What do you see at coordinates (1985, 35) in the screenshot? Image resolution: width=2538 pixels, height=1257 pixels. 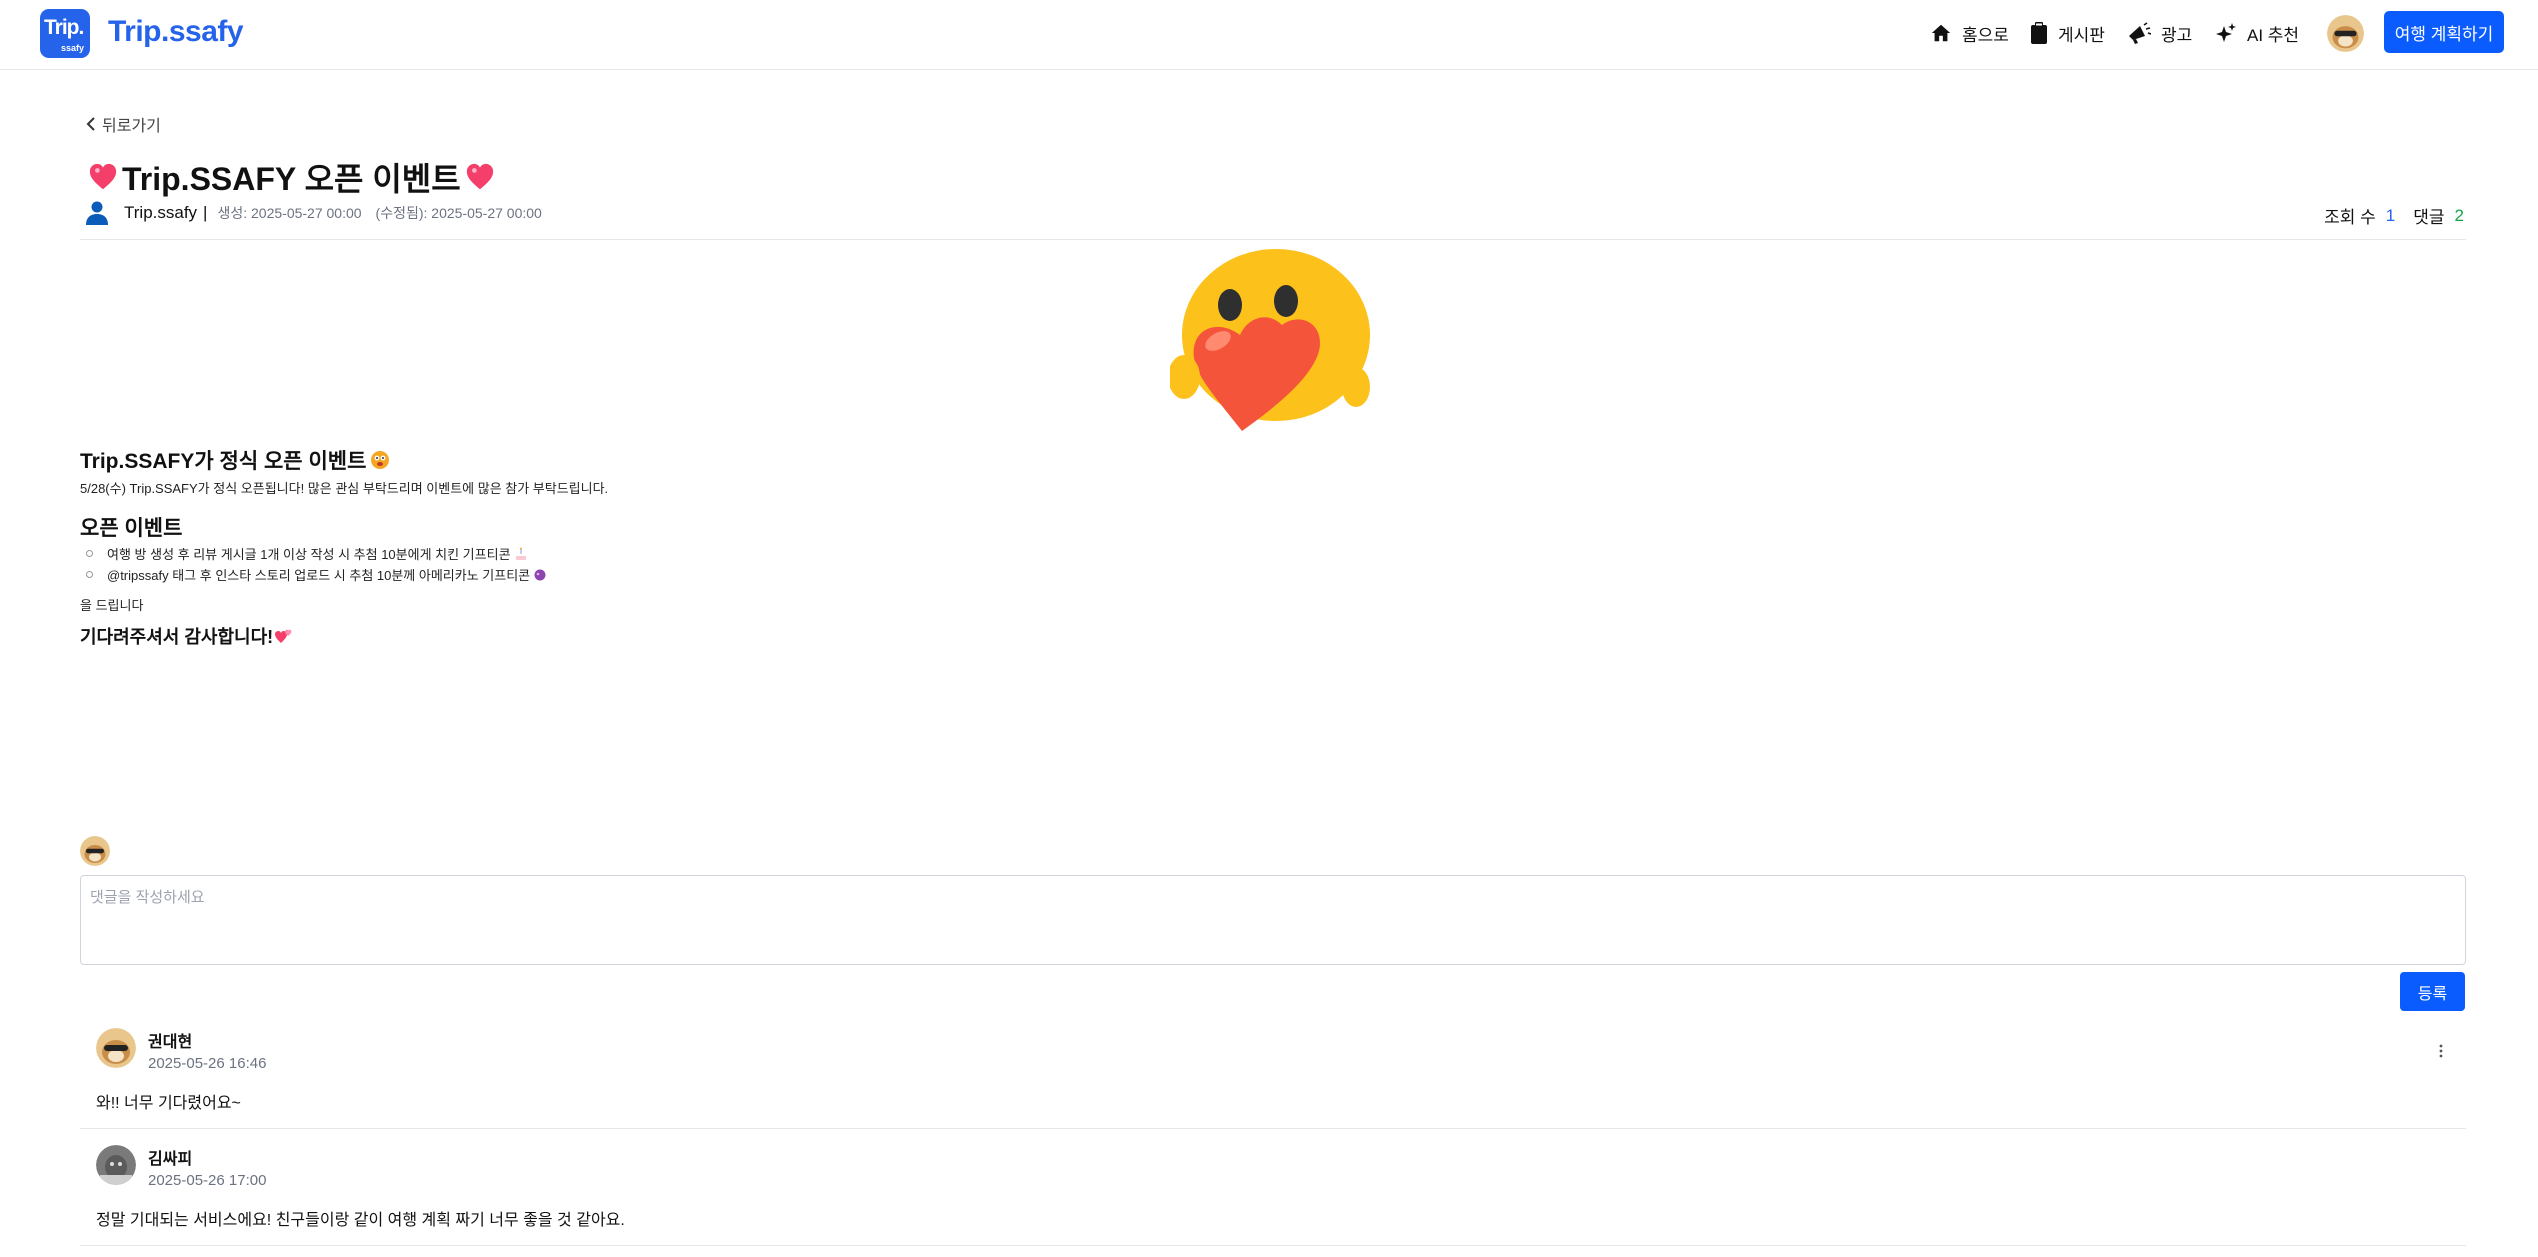 I see `nav-home-label: 홈으로` at bounding box center [1985, 35].